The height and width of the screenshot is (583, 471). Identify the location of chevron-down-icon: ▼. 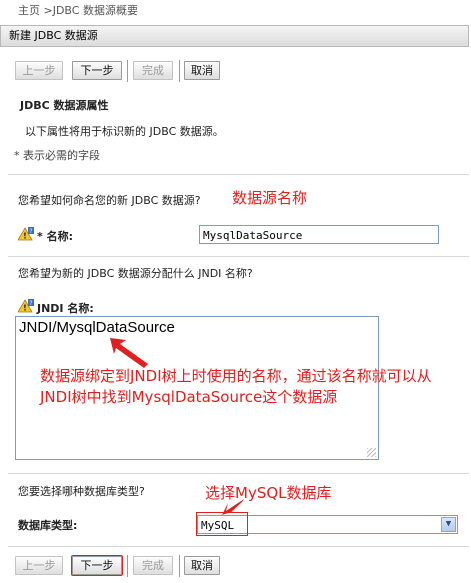
(448, 524).